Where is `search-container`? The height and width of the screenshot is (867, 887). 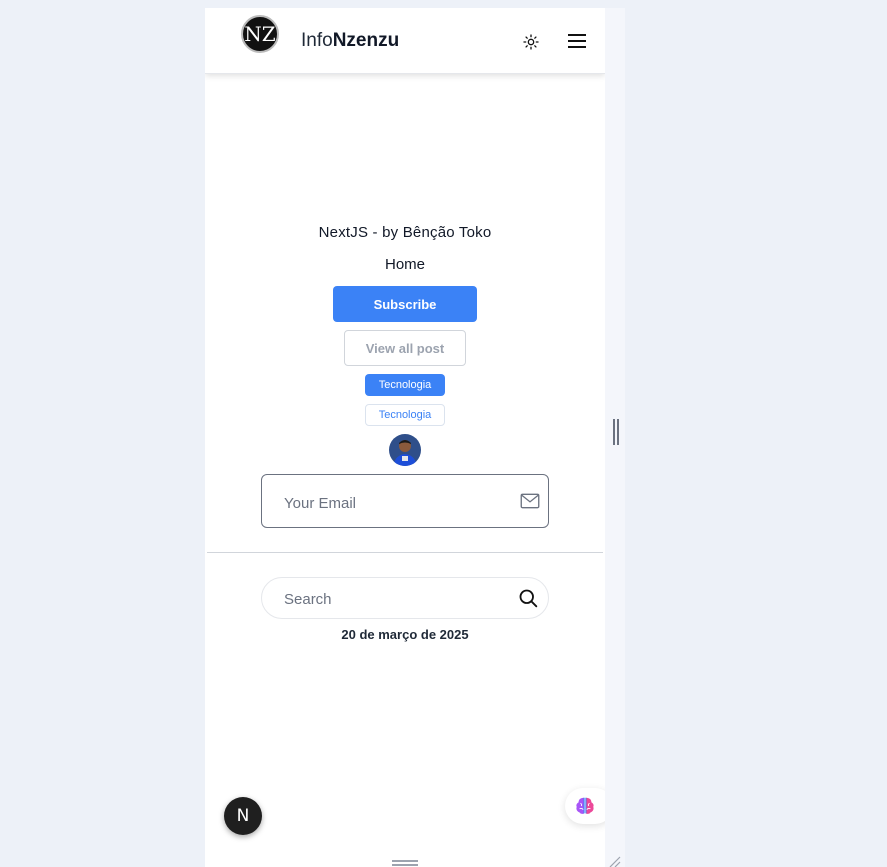
search-container is located at coordinates (405, 598).